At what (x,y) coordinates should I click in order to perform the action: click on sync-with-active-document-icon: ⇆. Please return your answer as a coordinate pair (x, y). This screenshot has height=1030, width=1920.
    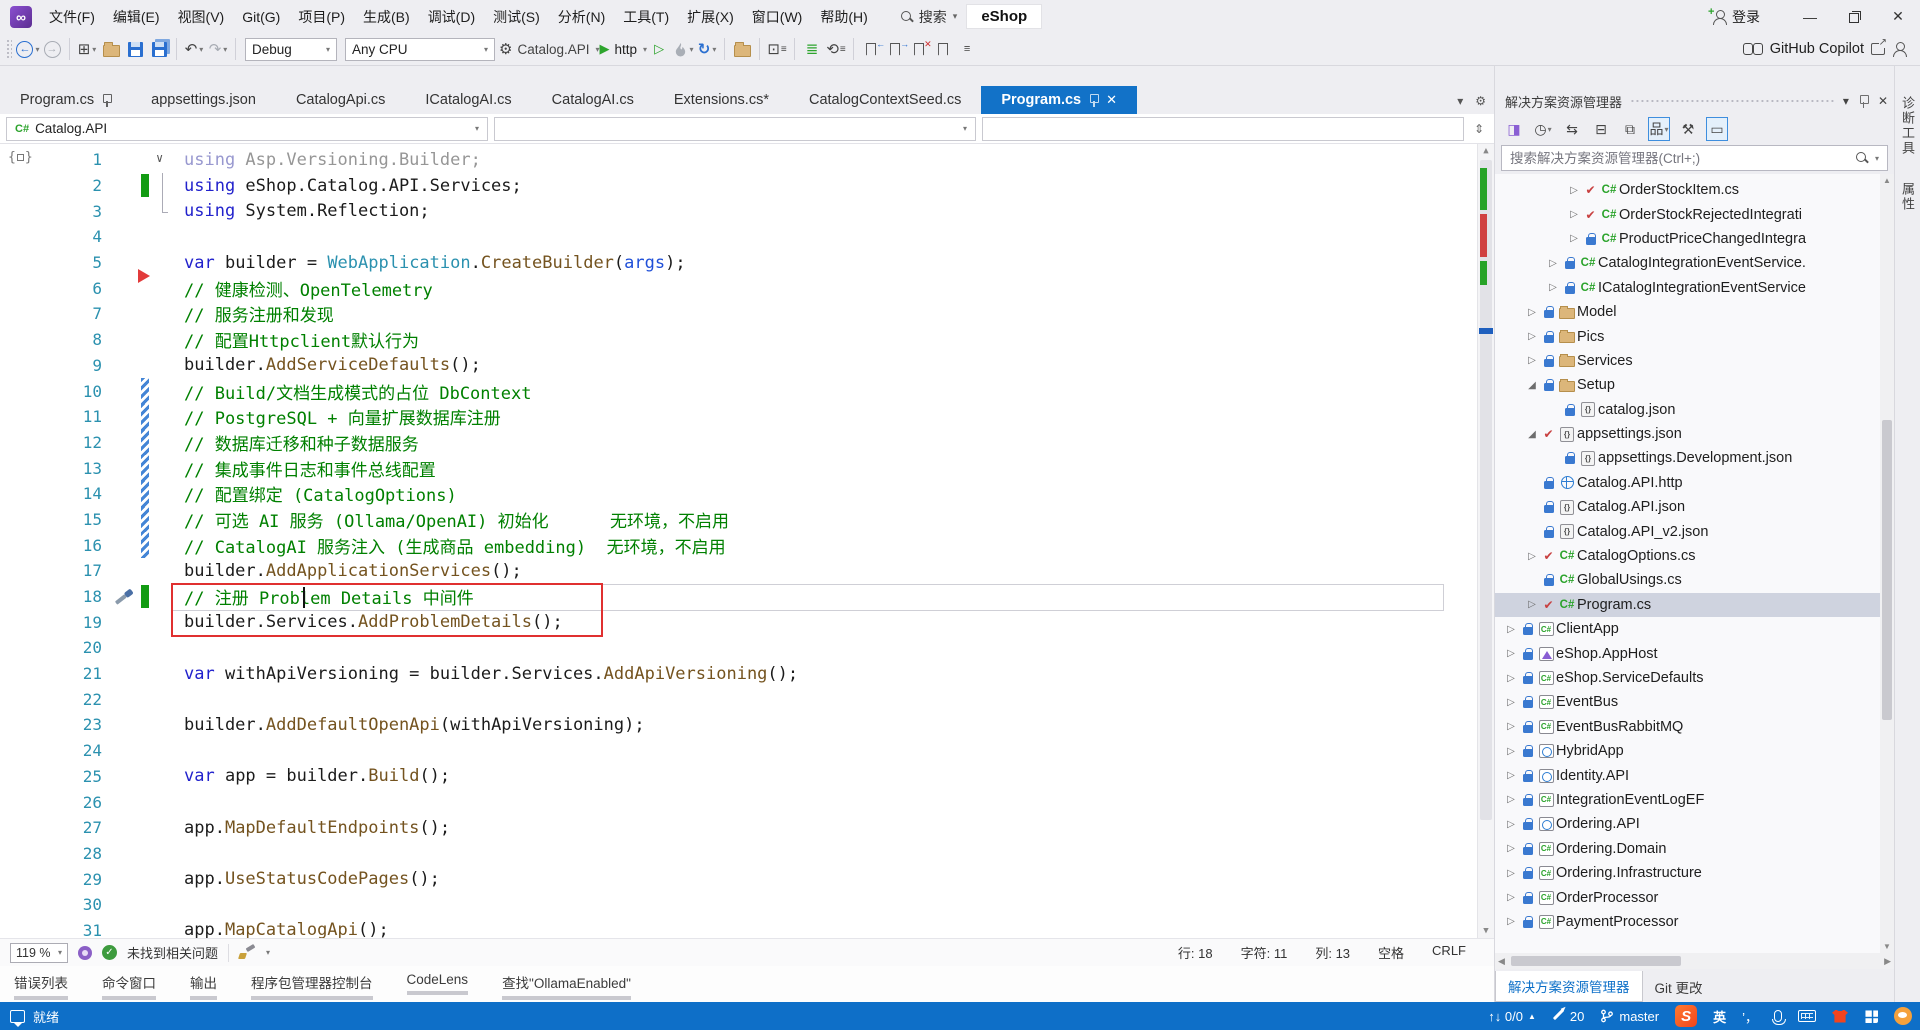
    Looking at the image, I should click on (1572, 129).